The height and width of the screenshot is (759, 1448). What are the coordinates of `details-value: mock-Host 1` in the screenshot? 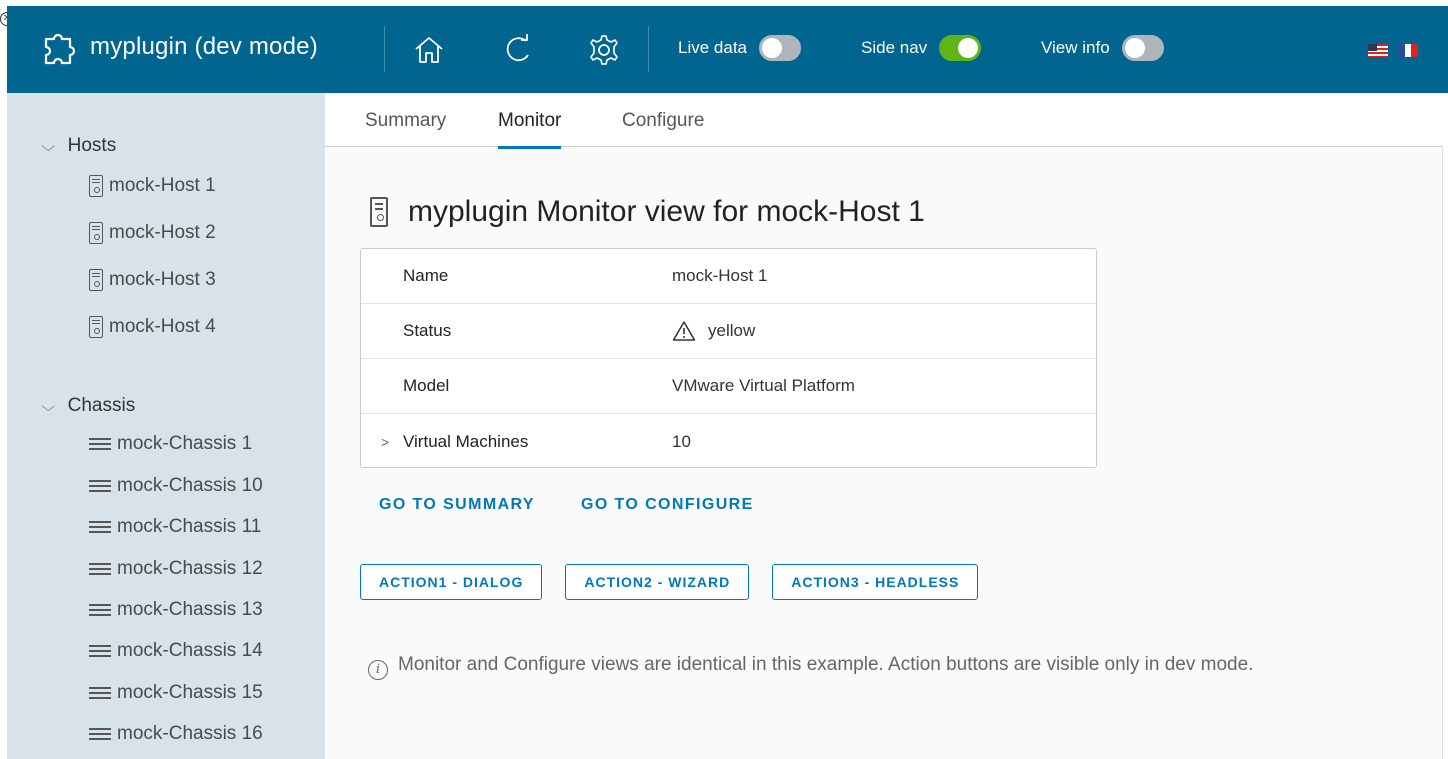 It's located at (720, 275).